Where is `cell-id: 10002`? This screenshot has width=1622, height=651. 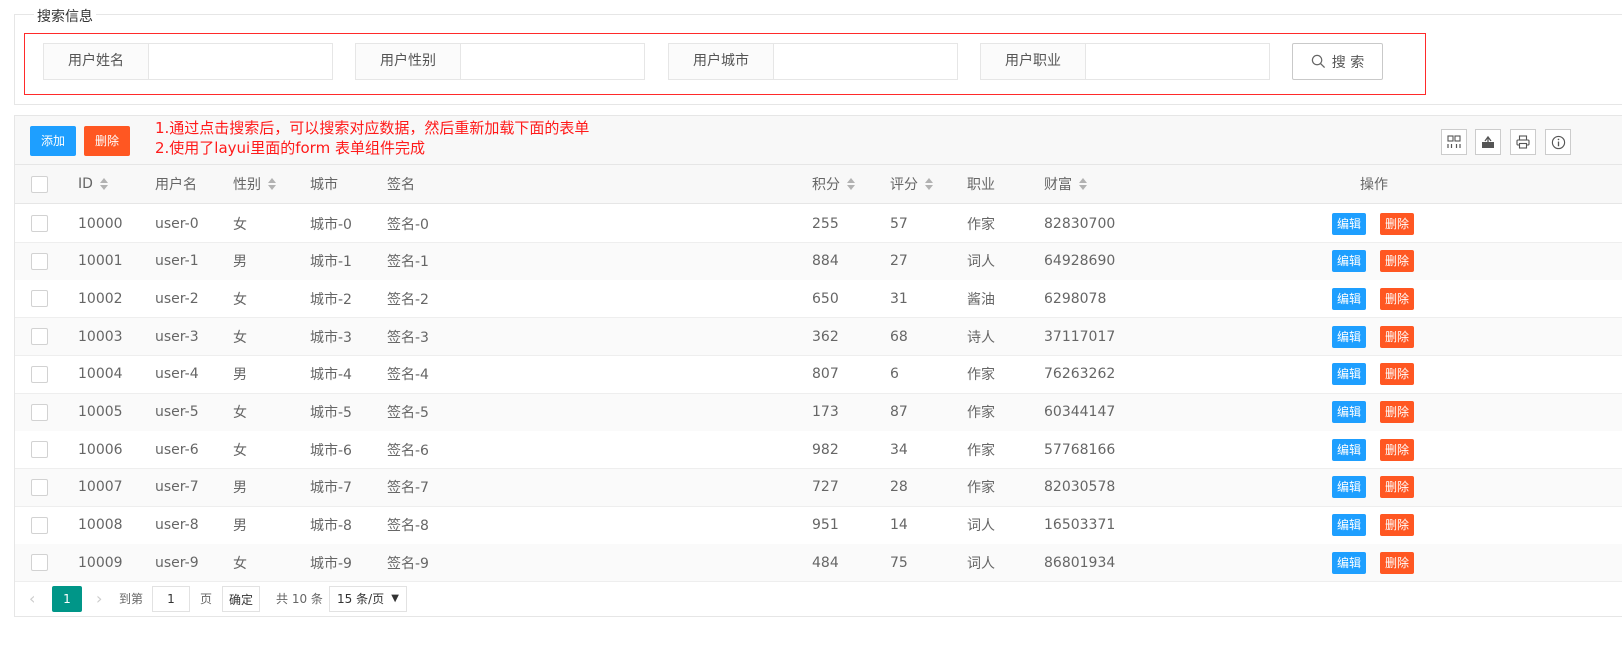
cell-id: 10002 is located at coordinates (100, 298).